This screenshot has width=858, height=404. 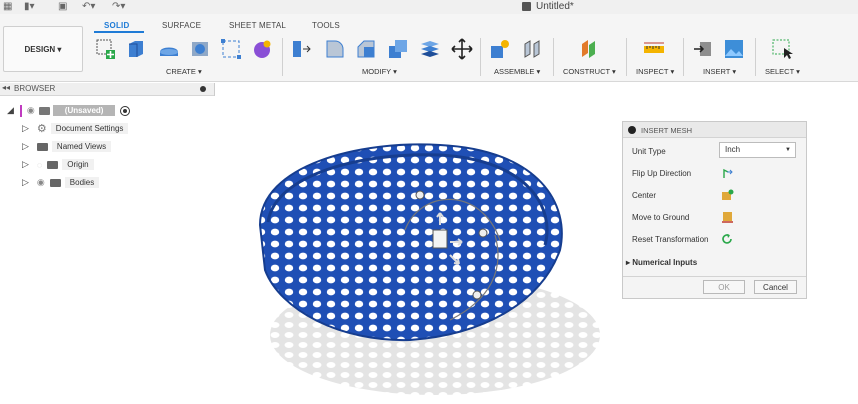 What do you see at coordinates (775, 287) in the screenshot?
I see `cancel-button: Cancel` at bounding box center [775, 287].